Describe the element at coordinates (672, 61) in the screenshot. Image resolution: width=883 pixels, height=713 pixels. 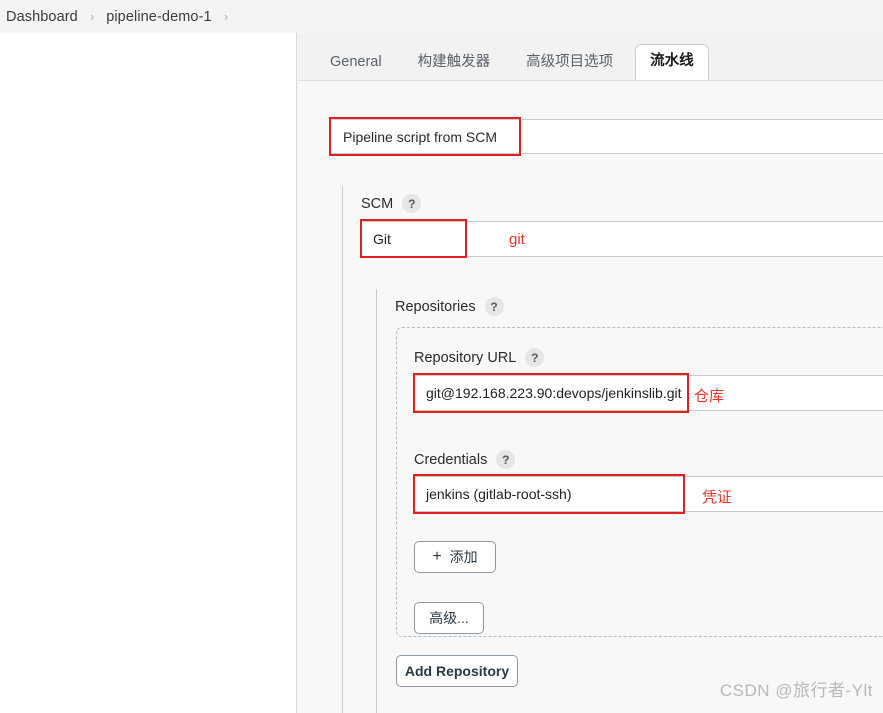
I see `tab-pipeline: 流水线` at that location.